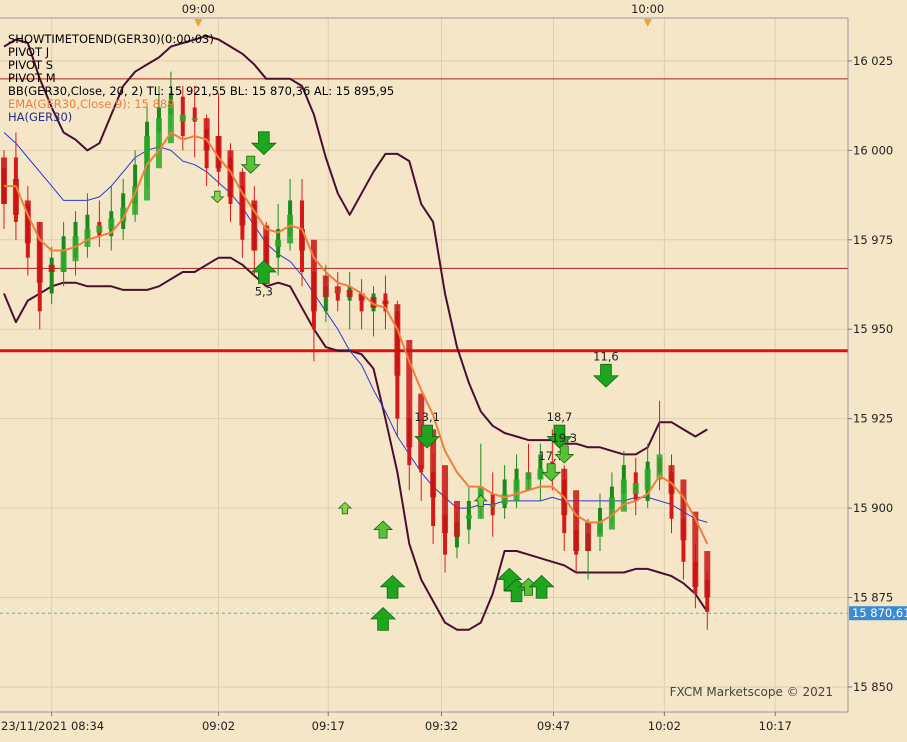 Image resolution: width=907 pixels, height=742 pixels. I want to click on current-price-label: 15 870,61, so click(879, 613).